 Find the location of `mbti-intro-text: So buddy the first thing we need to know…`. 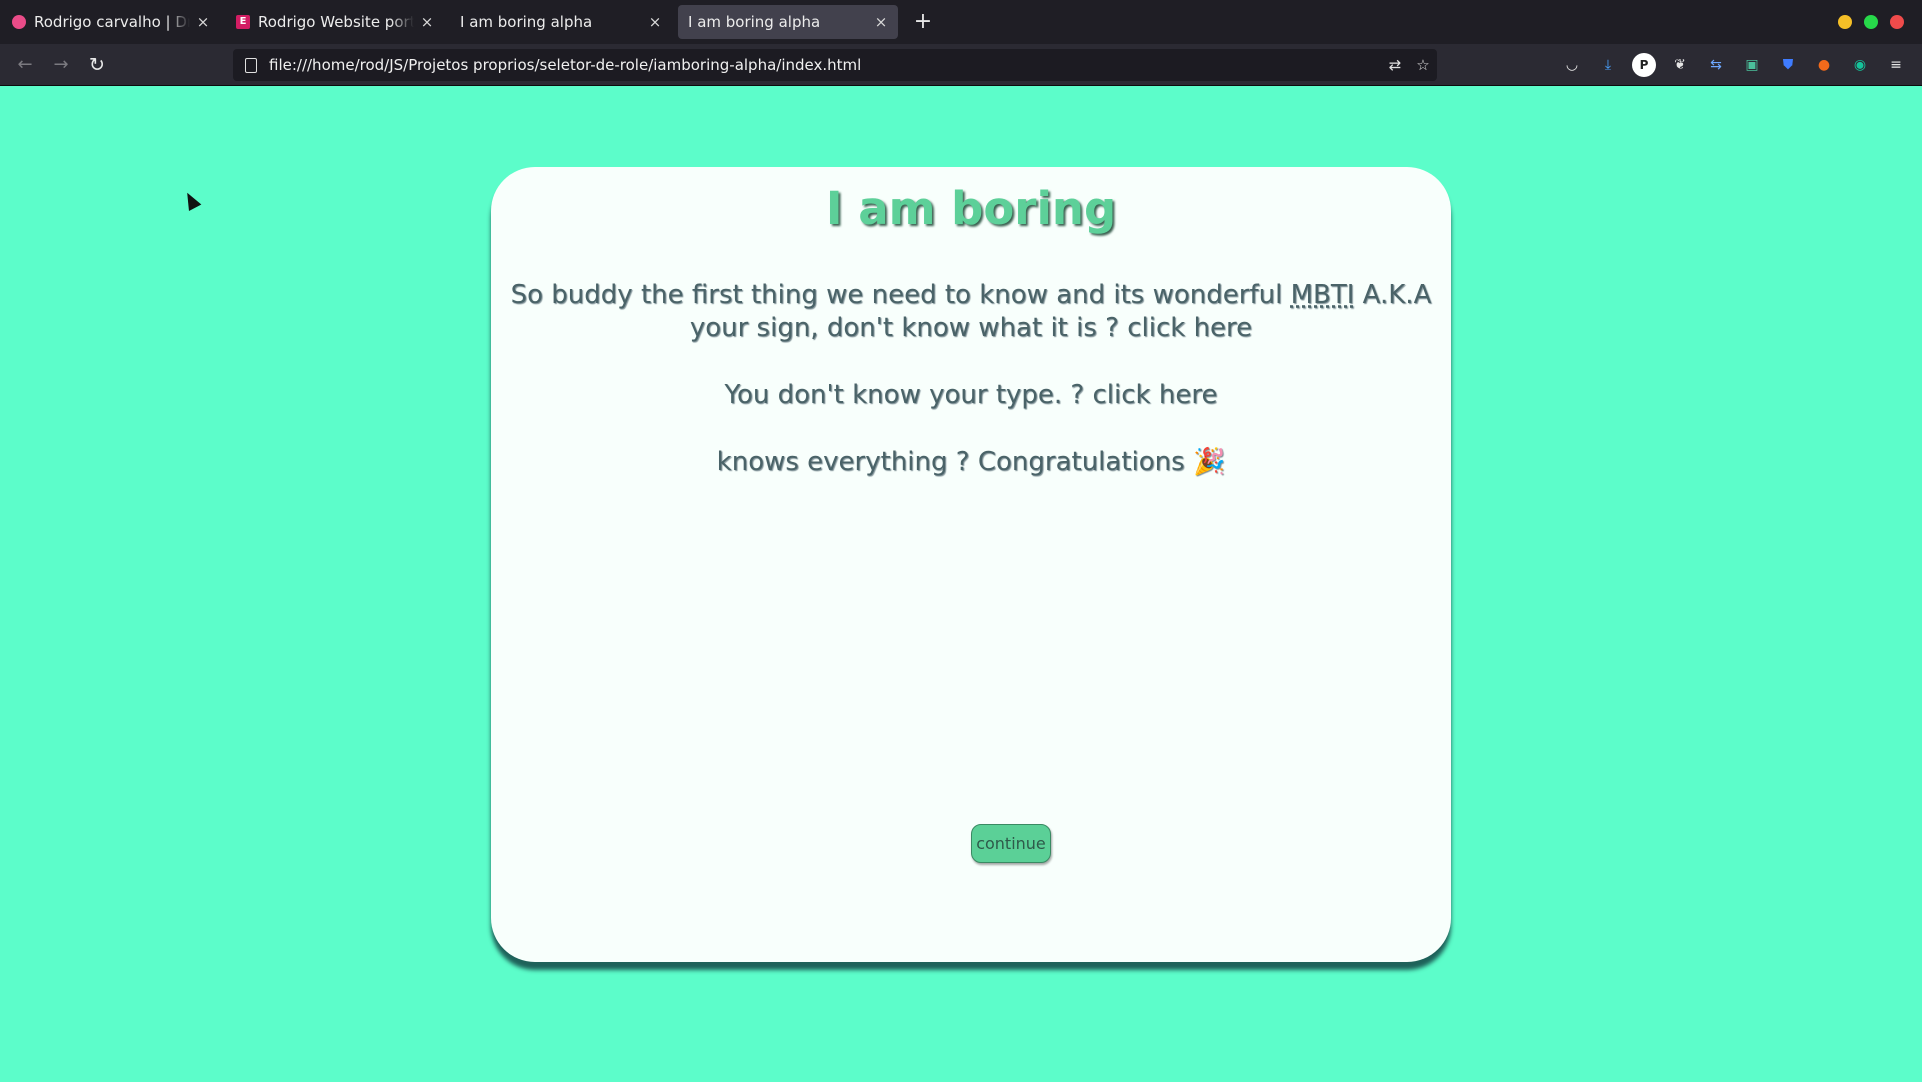

mbti-intro-text: So buddy the first thing we need to know… is located at coordinates (971, 312).